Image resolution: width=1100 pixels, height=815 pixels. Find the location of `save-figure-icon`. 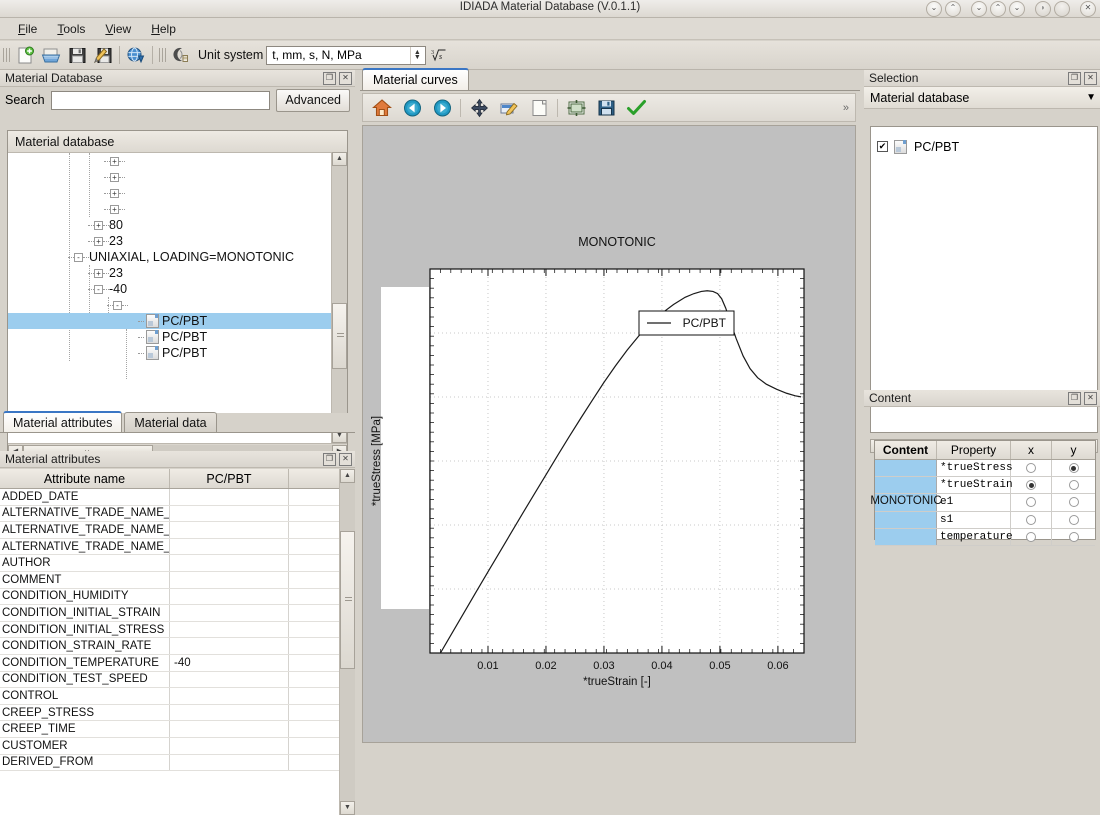

save-figure-icon is located at coordinates (606, 107).